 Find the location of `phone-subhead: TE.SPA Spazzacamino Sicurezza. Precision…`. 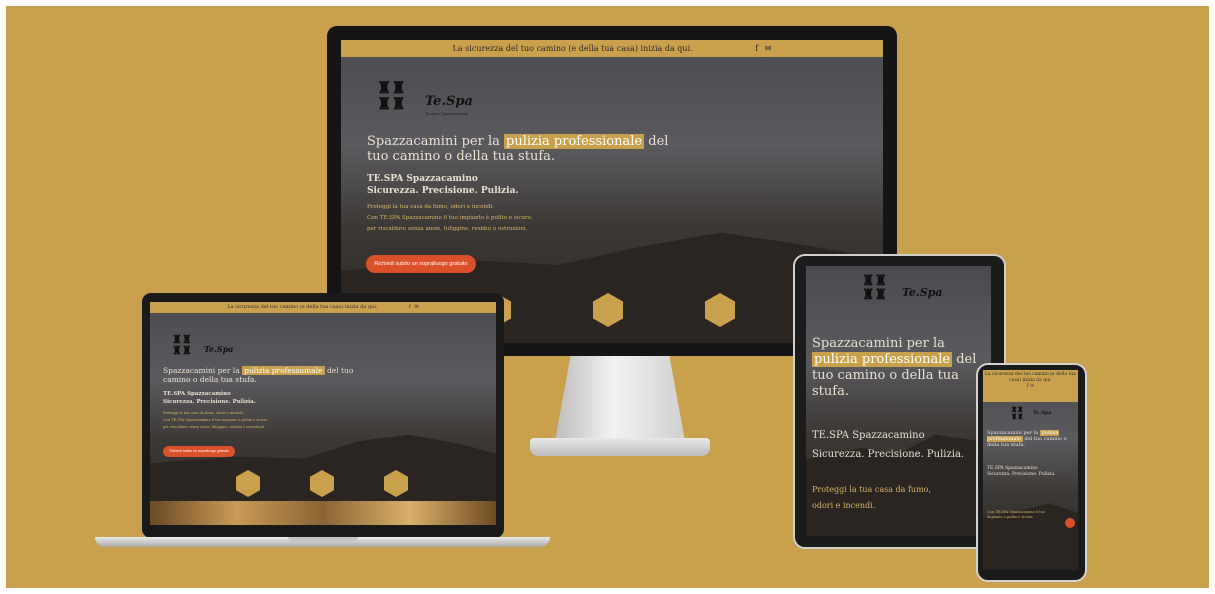

phone-subhead: TE.SPA Spazzacamino Sicurezza. Precision… is located at coordinates (1021, 472).